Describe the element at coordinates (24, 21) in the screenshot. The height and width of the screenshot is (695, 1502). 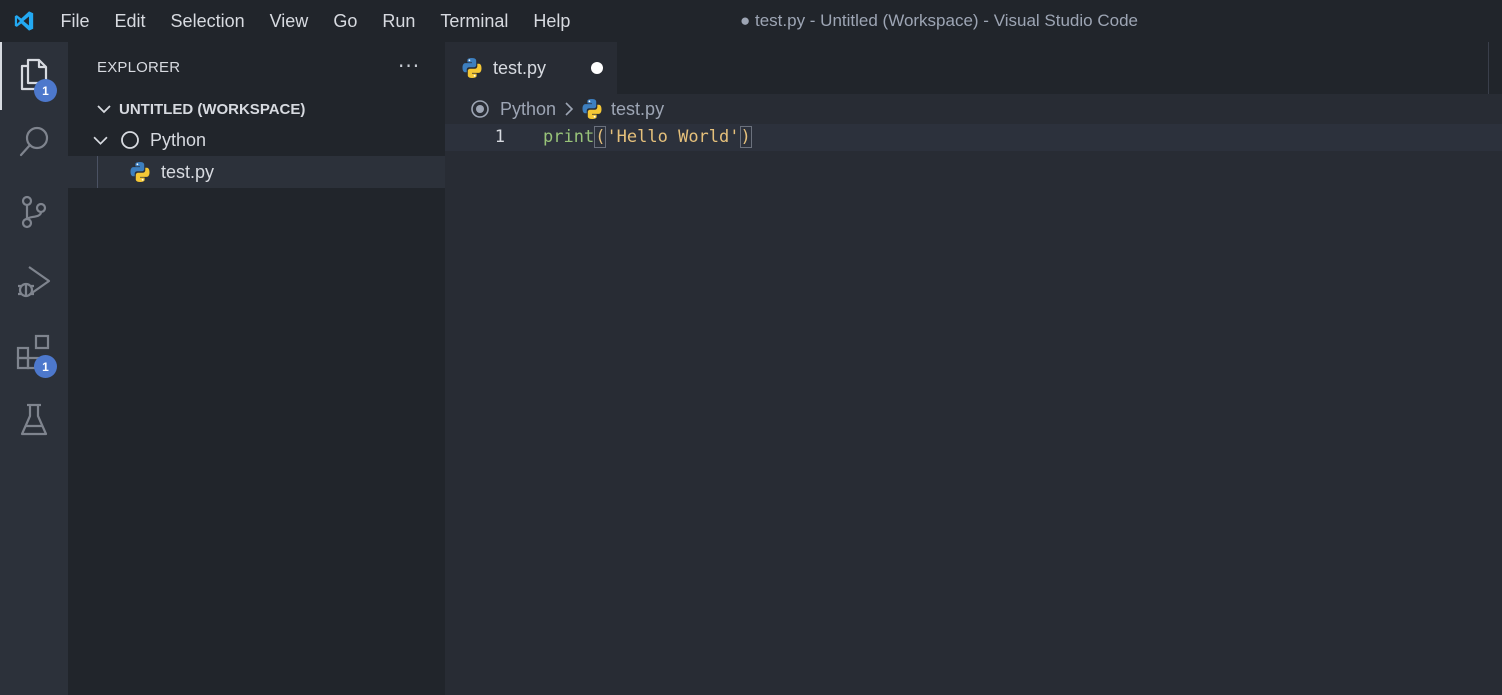
I see `vscode-logo-icon` at that location.